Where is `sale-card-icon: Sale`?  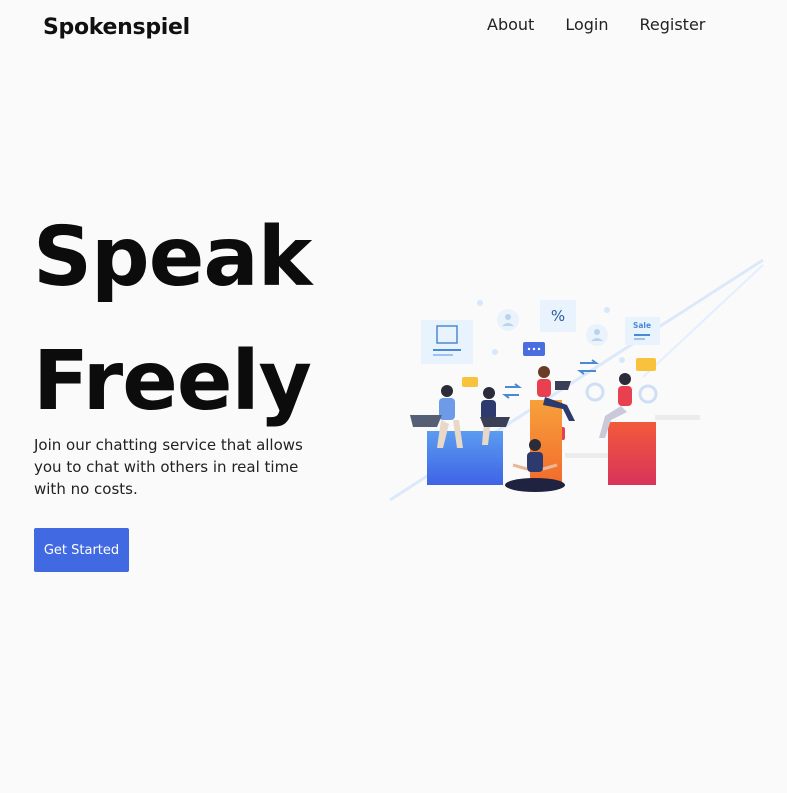 sale-card-icon: Sale is located at coordinates (642, 331).